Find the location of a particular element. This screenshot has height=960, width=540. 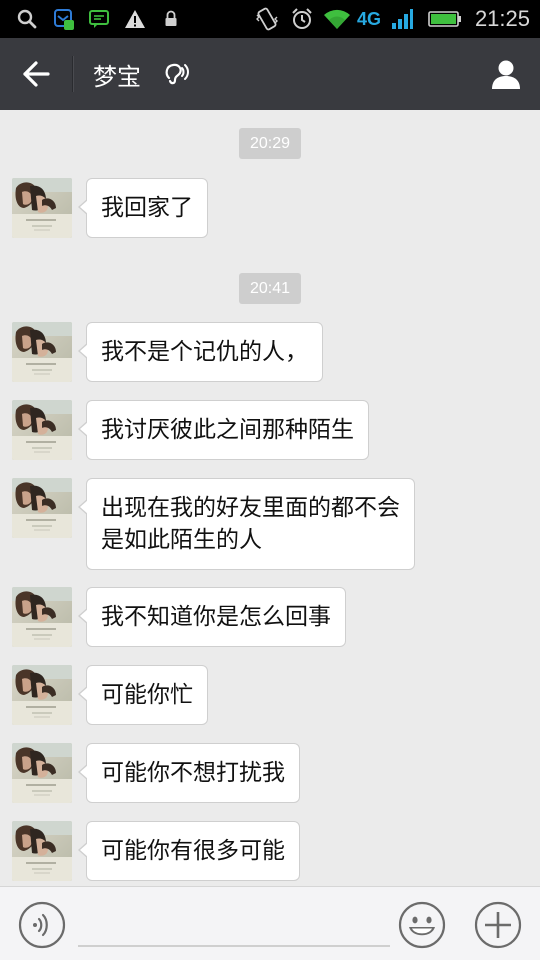

profile-button is located at coordinates (506, 74).